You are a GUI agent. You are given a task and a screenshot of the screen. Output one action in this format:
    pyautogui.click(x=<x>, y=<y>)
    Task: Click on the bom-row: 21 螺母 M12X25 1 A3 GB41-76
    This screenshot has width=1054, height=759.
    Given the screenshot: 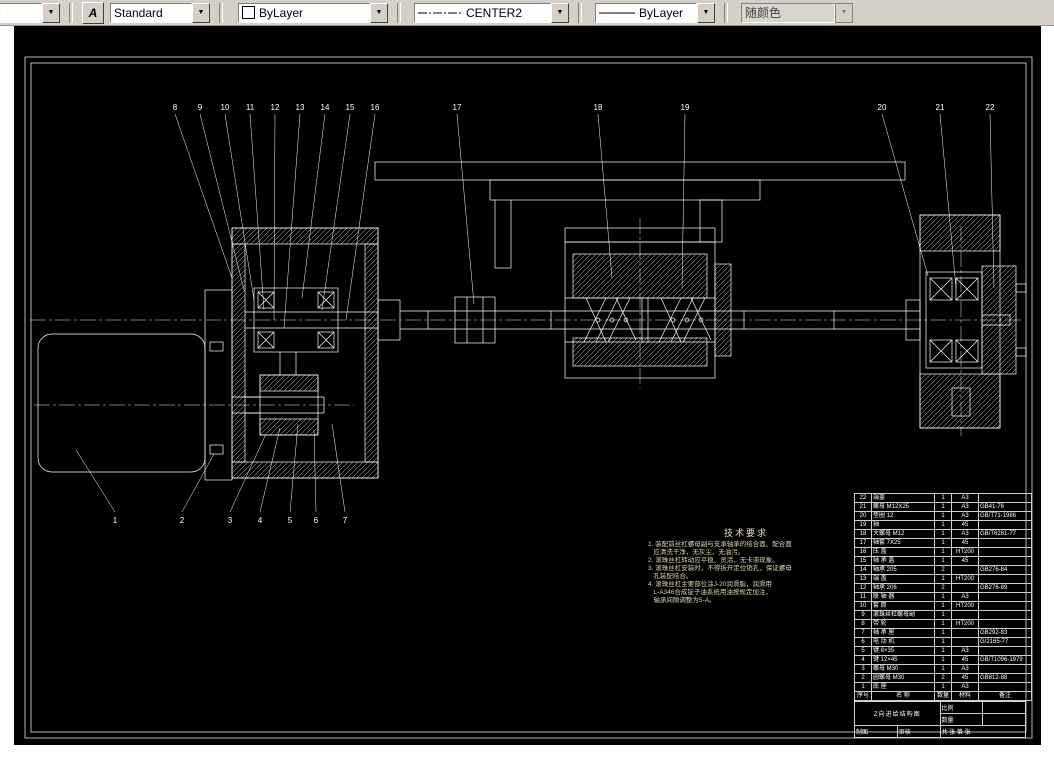 What is the action you would take?
    pyautogui.click(x=943, y=507)
    